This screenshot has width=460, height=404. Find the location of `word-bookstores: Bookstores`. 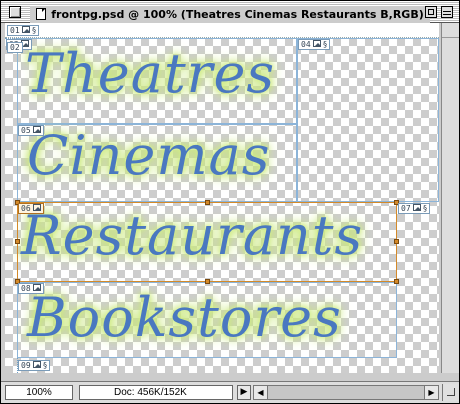

word-bookstores: Bookstores is located at coordinates (184, 317).